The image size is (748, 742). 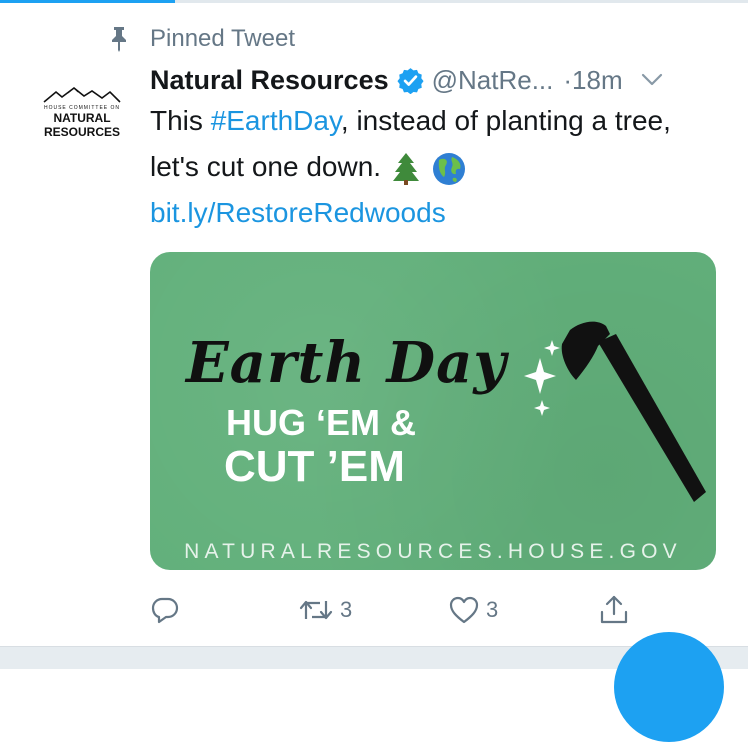 I want to click on tweet-header: Natural Resources @NatRe... ·18m, so click(x=437, y=80).